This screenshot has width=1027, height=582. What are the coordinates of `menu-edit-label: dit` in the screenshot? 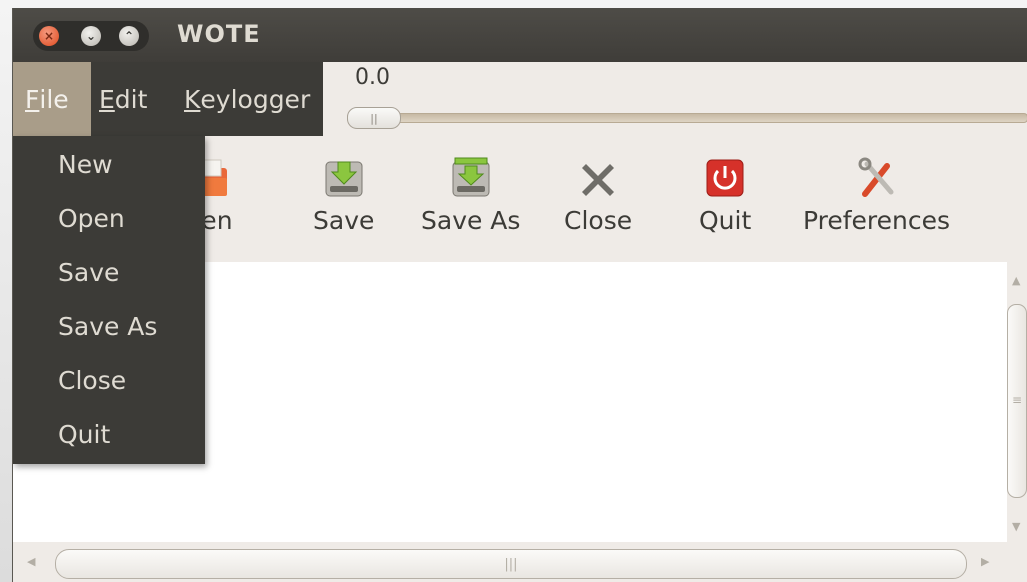 It's located at (131, 99).